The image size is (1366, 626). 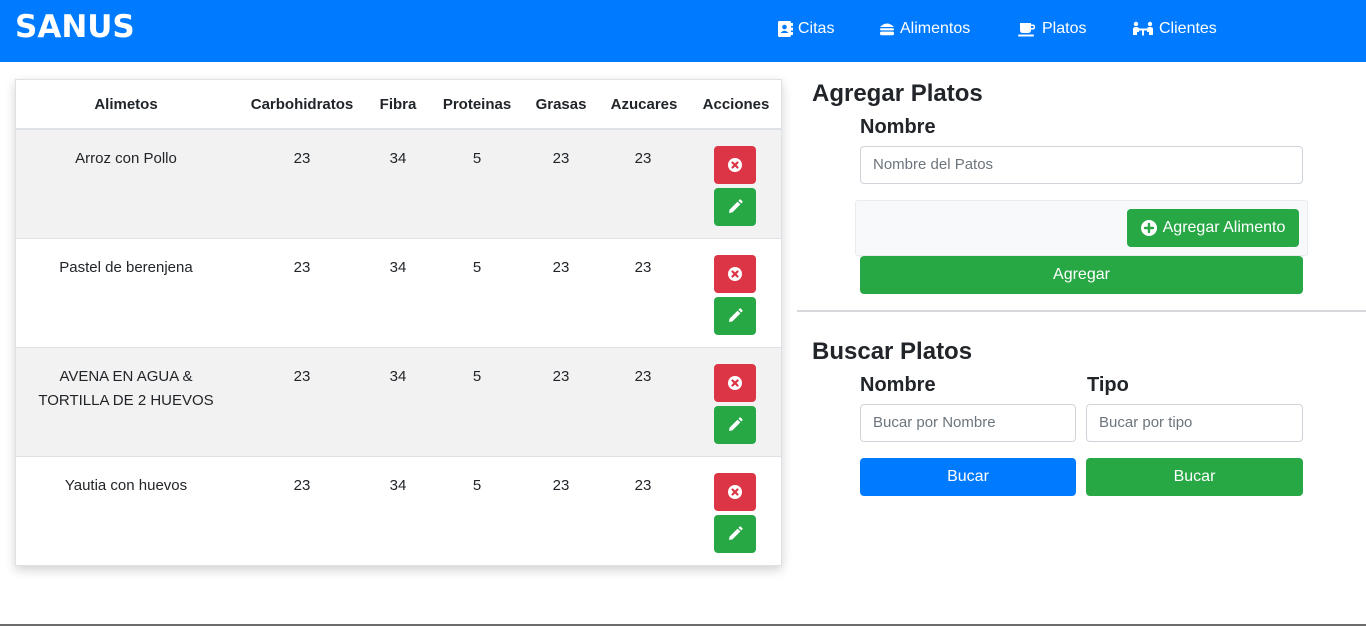 I want to click on top-navbar: SANUS Citas Alimentos Platos Clientes, so click(x=683, y=31).